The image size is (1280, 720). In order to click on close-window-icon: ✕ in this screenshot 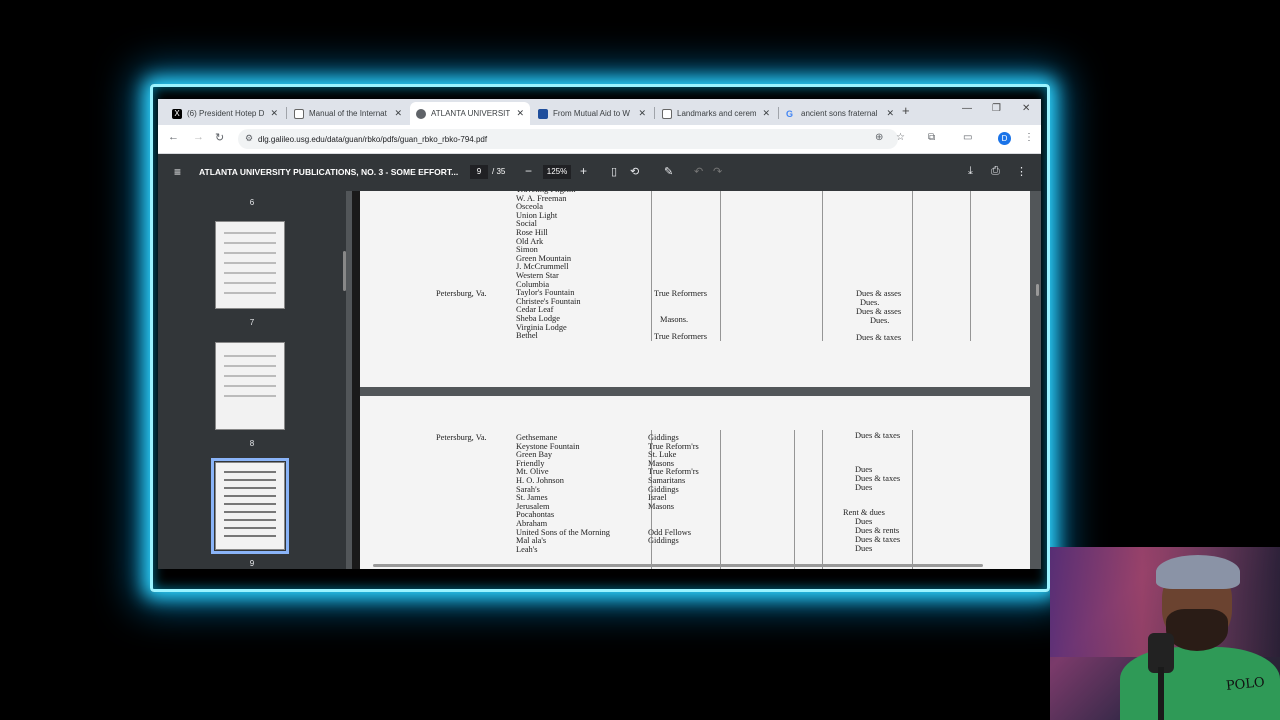, I will do `click(1026, 108)`.